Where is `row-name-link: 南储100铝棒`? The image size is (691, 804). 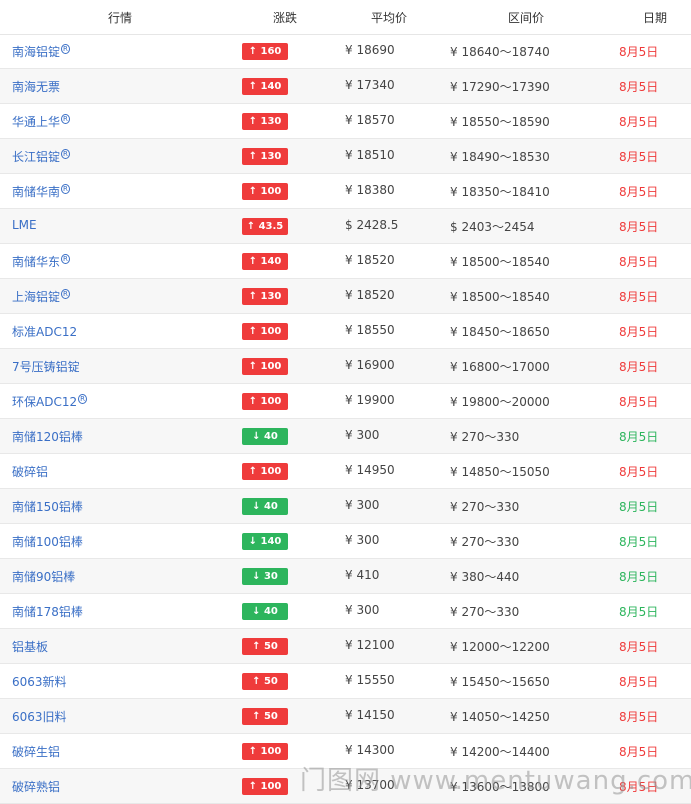
row-name-link: 南储100铝棒 is located at coordinates (47, 541).